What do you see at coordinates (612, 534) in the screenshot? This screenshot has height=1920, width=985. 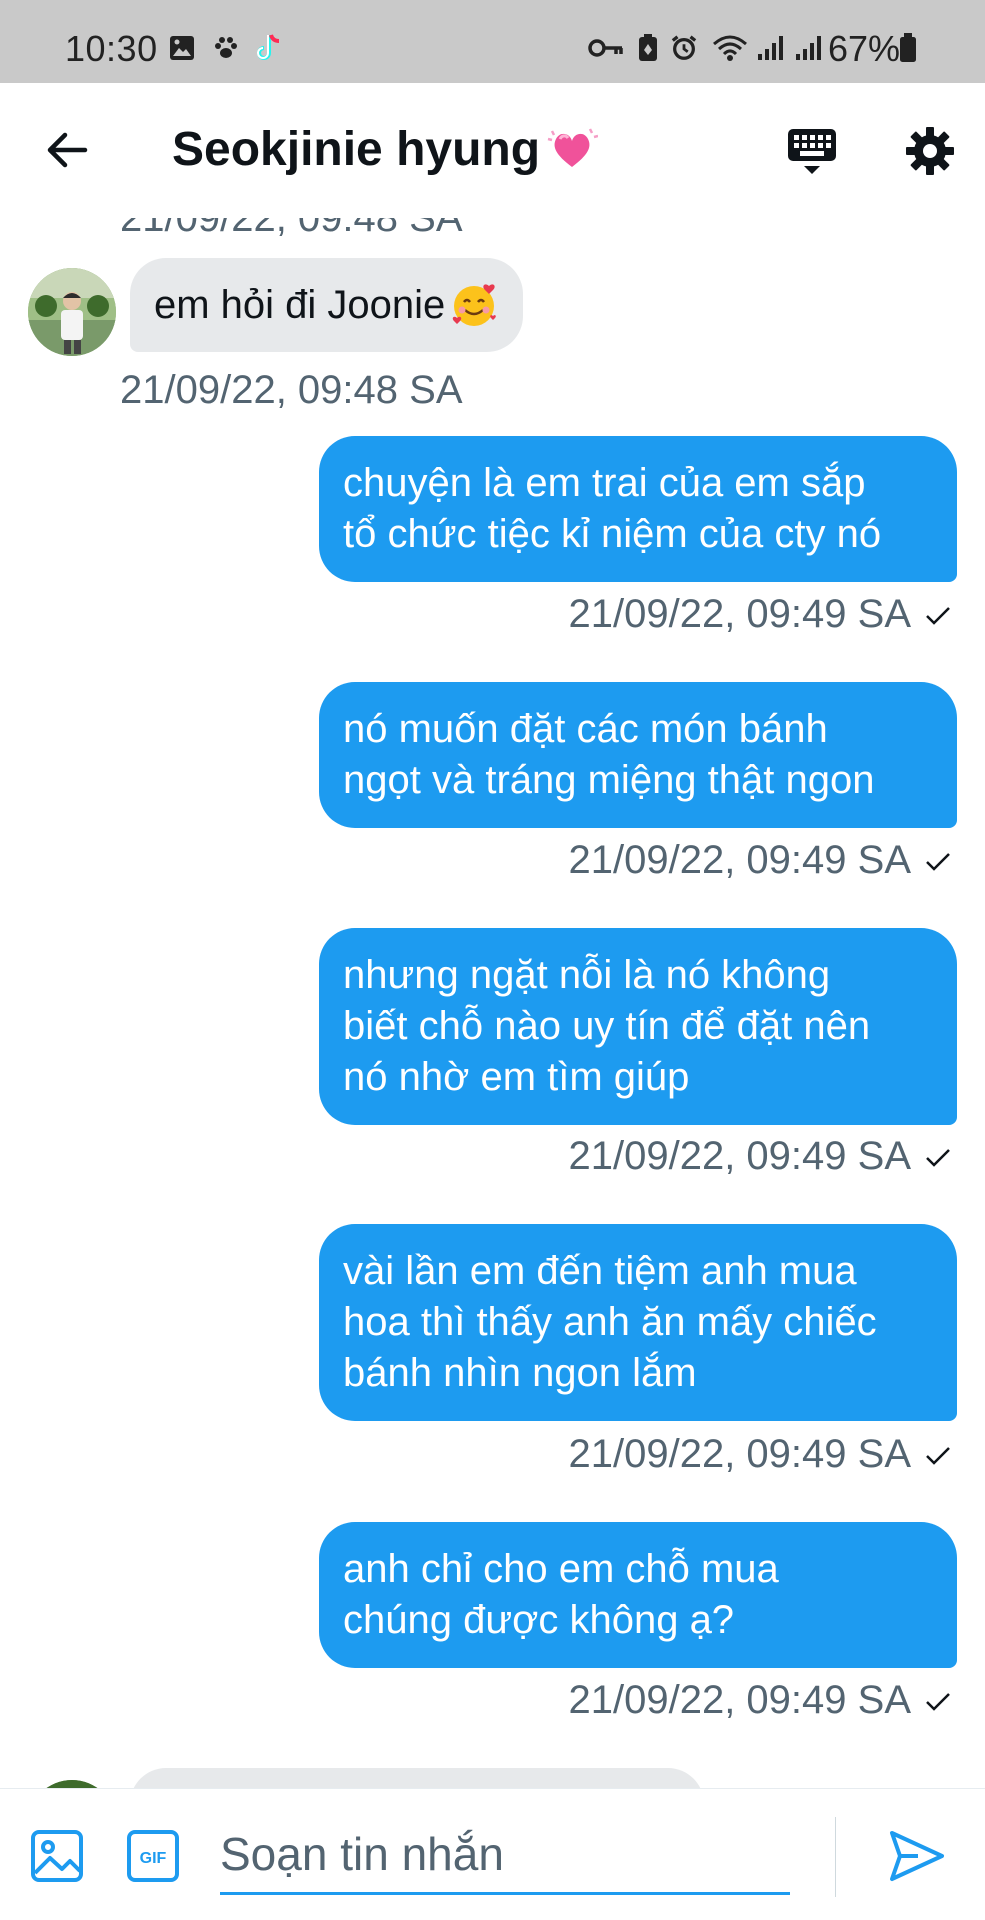 I see `message-line: tổ chức tiệc kỉ niệm của cty nó` at bounding box center [612, 534].